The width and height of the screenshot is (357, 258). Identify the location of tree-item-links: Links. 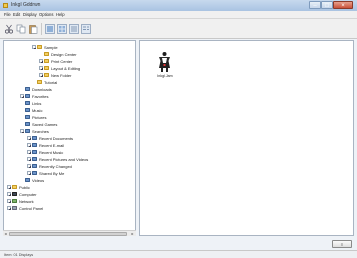
(30, 103).